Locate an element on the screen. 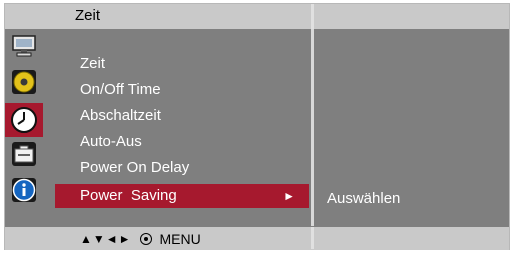 Image resolution: width=514 pixels, height=253 pixels. title-bar: Zeit is located at coordinates (257, 16).